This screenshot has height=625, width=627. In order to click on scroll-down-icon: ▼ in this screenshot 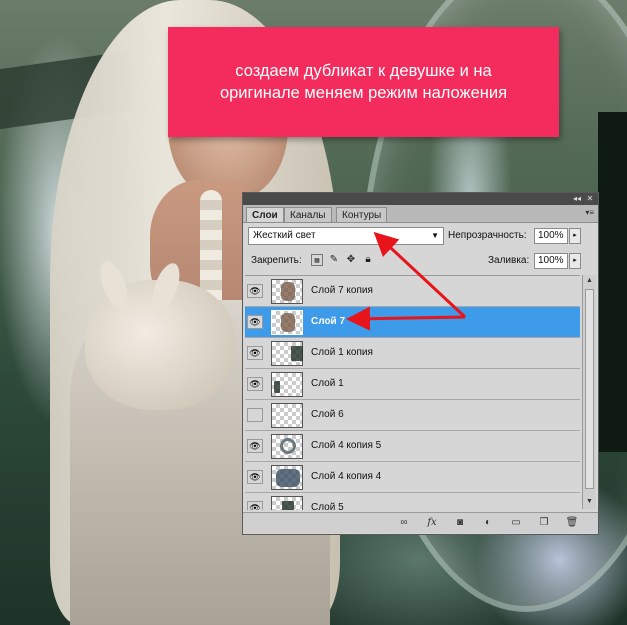, I will do `click(589, 502)`.